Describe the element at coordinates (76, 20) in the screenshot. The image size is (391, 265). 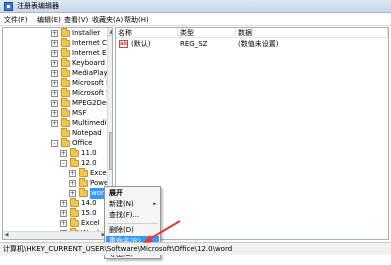
I see `menu-view: 查看(V)` at that location.